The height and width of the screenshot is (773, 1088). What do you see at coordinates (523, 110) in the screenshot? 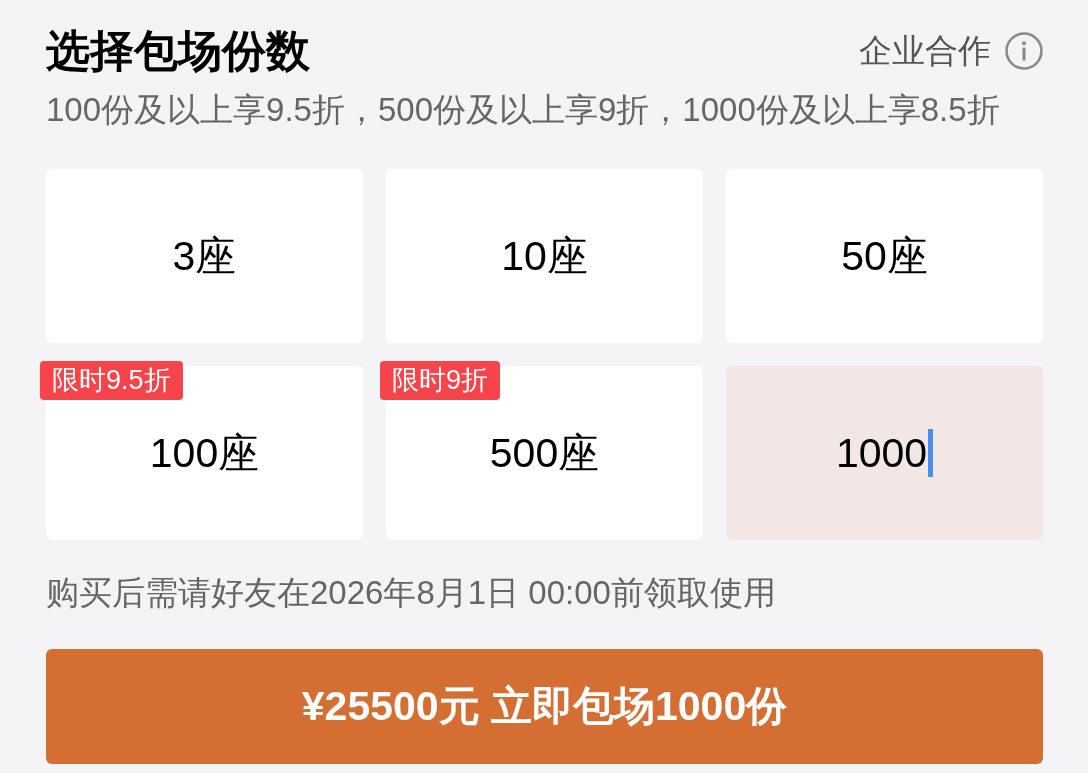
I see `discount-info: 100份及以上享9.5折，500份及以上享9折，1000份及以上享8.5折` at bounding box center [523, 110].